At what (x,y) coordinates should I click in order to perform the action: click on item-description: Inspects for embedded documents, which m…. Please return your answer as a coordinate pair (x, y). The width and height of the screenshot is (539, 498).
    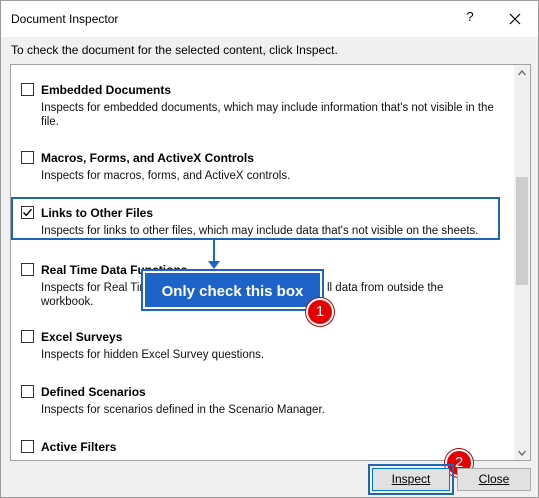
    Looking at the image, I should click on (267, 115).